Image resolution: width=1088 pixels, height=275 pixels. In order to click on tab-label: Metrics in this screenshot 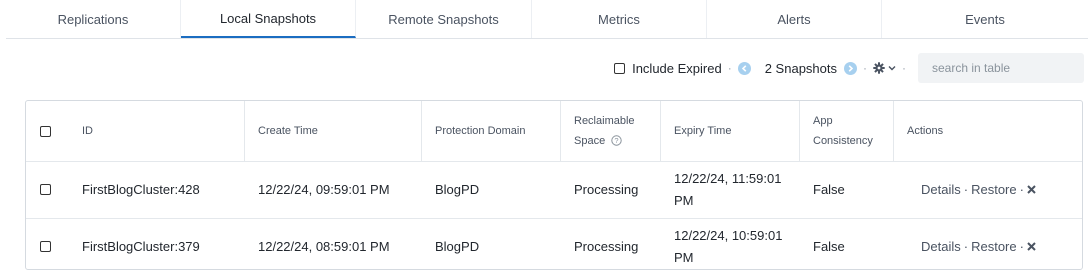, I will do `click(619, 19)`.